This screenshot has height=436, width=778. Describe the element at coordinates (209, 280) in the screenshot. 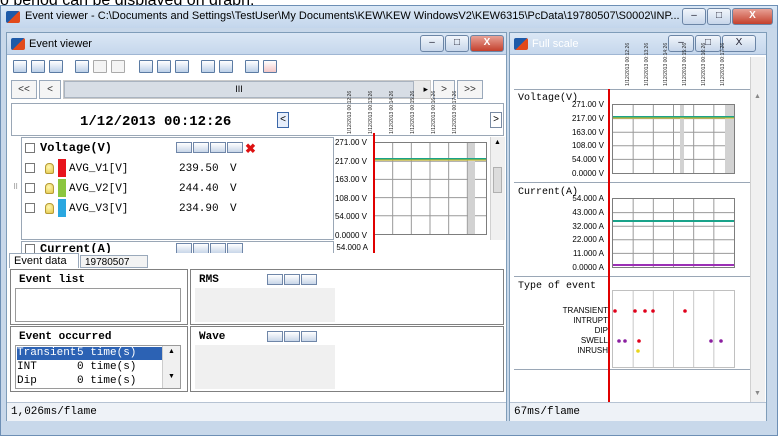

I see `rms-label: RMS` at that location.